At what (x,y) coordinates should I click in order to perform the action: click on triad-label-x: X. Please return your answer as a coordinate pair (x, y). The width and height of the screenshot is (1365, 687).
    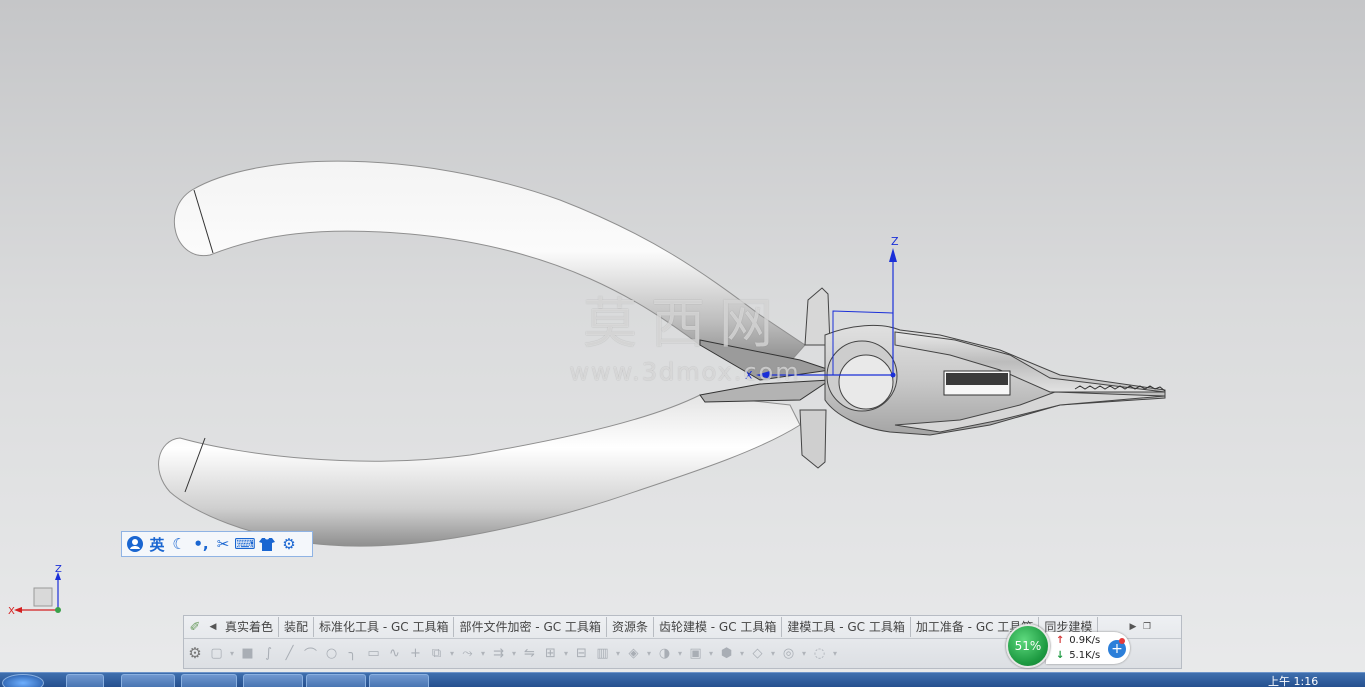
    Looking at the image, I should click on (11, 611).